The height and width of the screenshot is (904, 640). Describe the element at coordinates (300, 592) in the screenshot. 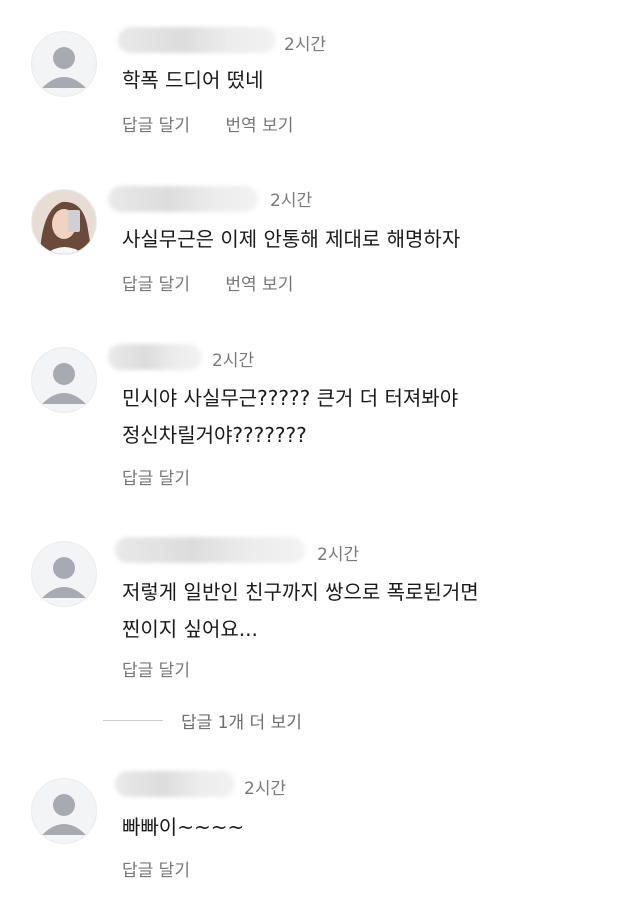

I see `comment-text-line: 저렇게 일반인 친구까지 쌍으로 폭로된거면` at that location.